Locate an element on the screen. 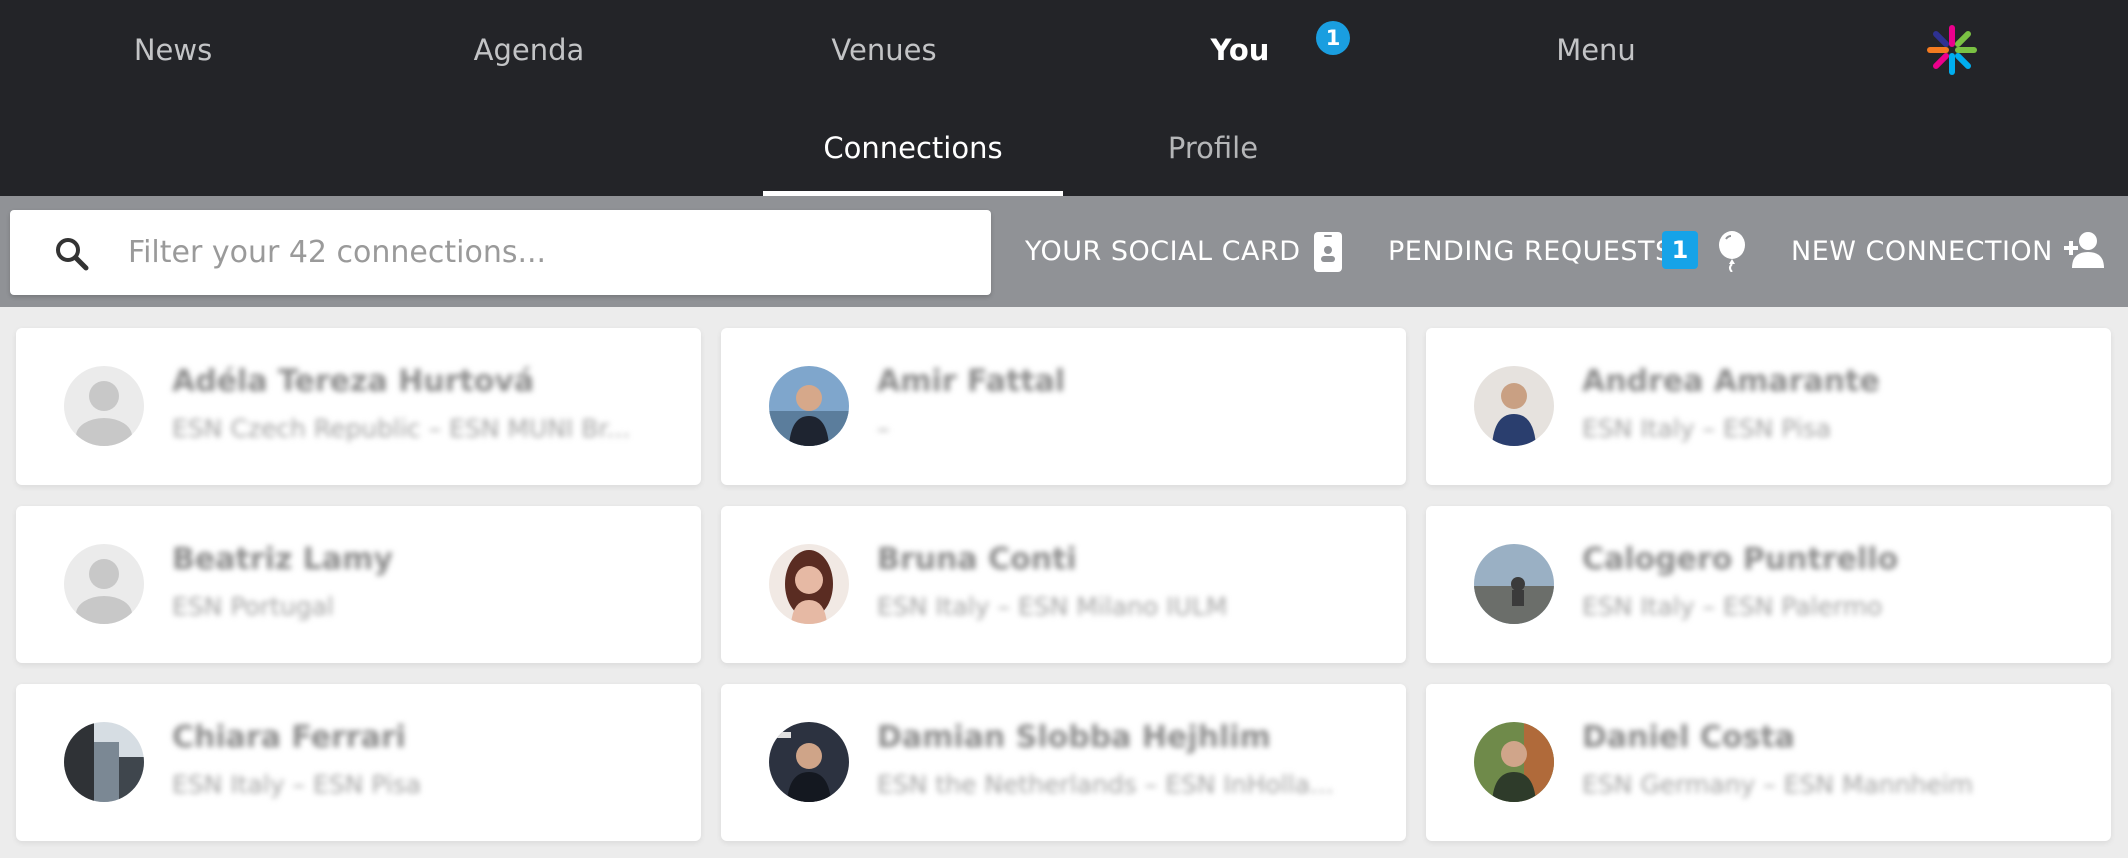 Image resolution: width=2128 pixels, height=858 pixels. new-connection-button: NEW CONNECTION is located at coordinates (1922, 252).